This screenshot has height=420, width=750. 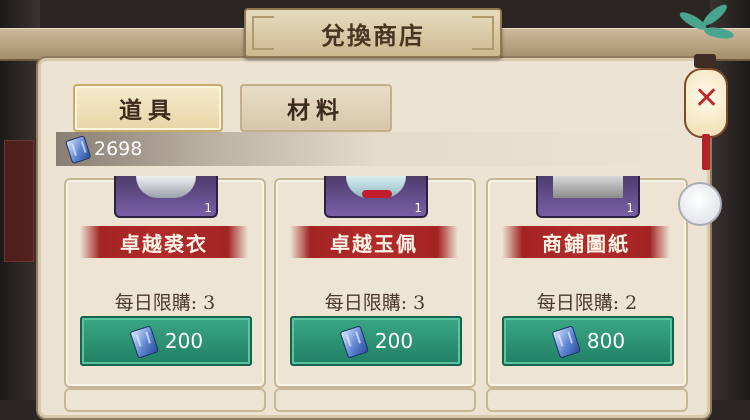 I want to click on shop-item-card: 1 商鋪圖紙 每日限購: 2 800, so click(x=587, y=282).